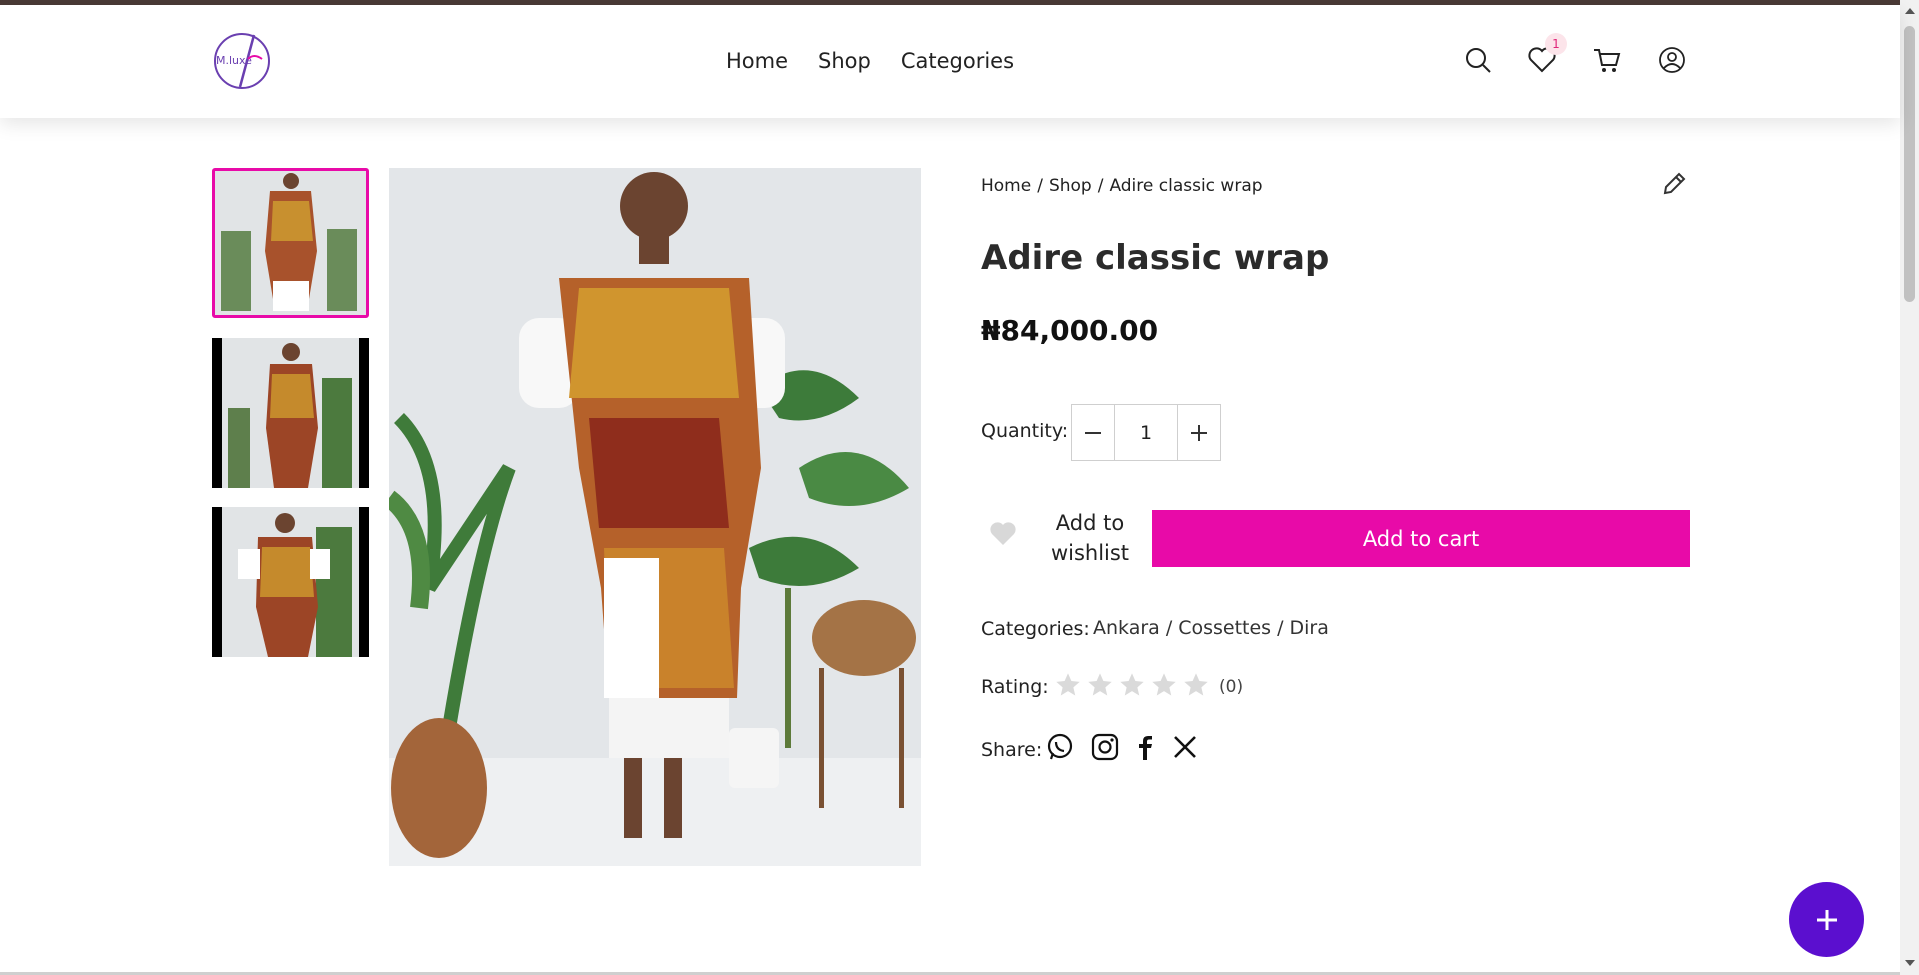 Image resolution: width=1919 pixels, height=975 pixels. I want to click on quantity-input: 1, so click(1146, 432).